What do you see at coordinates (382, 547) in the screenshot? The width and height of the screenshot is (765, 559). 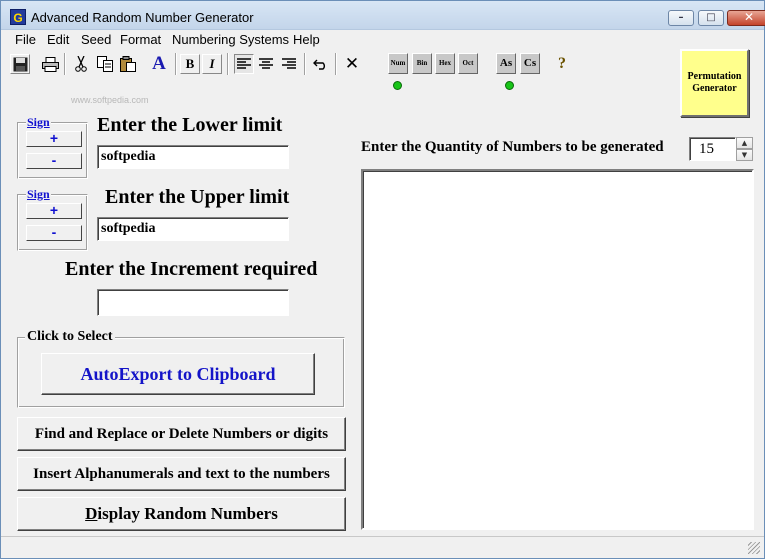 I see `status-bar` at bounding box center [382, 547].